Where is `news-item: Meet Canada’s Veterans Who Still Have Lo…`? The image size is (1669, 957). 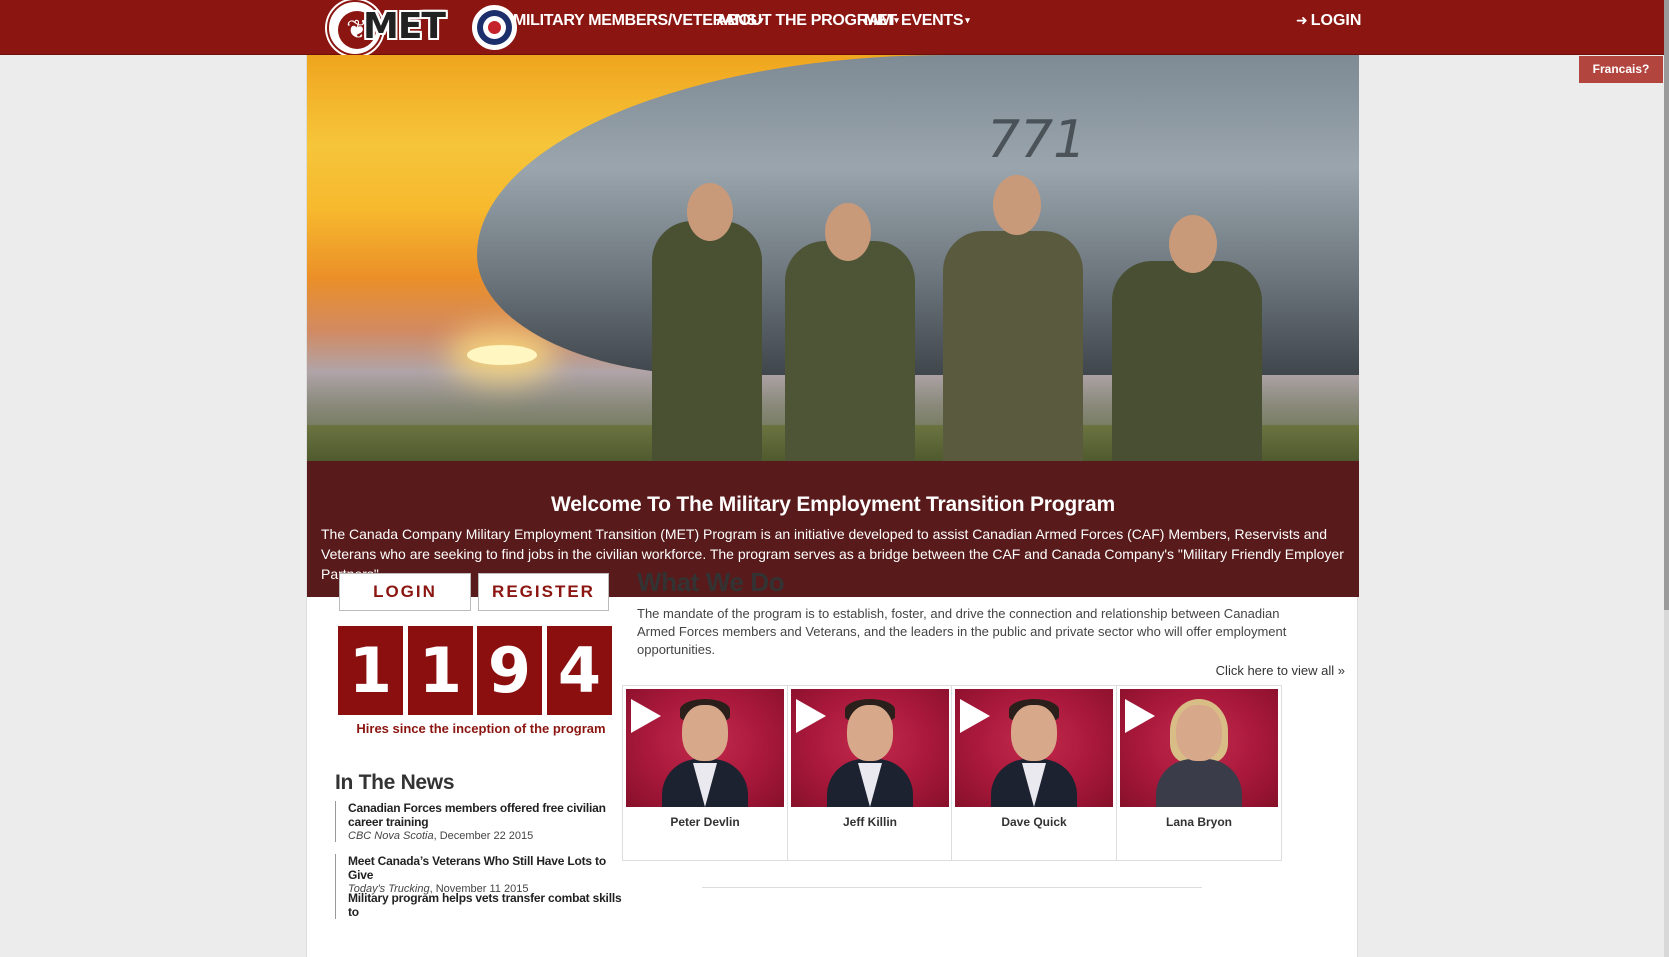
news-item: Meet Canada’s Veterans Who Still Have Lo… is located at coordinates (480, 874).